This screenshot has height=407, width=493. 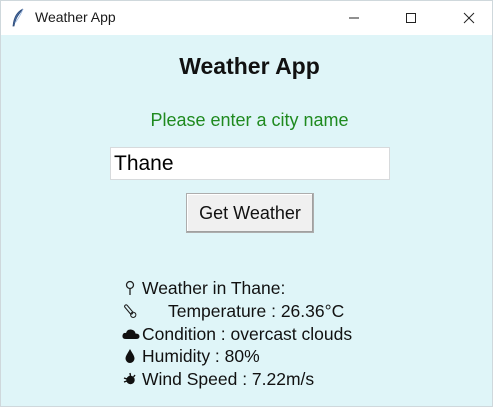 What do you see at coordinates (228, 378) in the screenshot?
I see `wind-text: Wind Speed : 7.22m/s` at bounding box center [228, 378].